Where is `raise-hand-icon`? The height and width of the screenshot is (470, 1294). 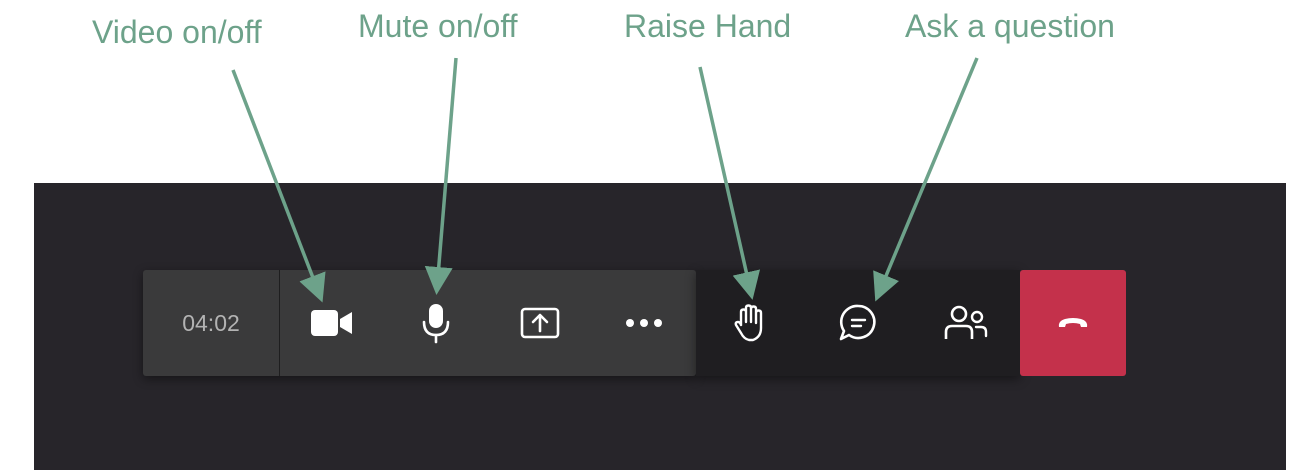 raise-hand-icon is located at coordinates (750, 323).